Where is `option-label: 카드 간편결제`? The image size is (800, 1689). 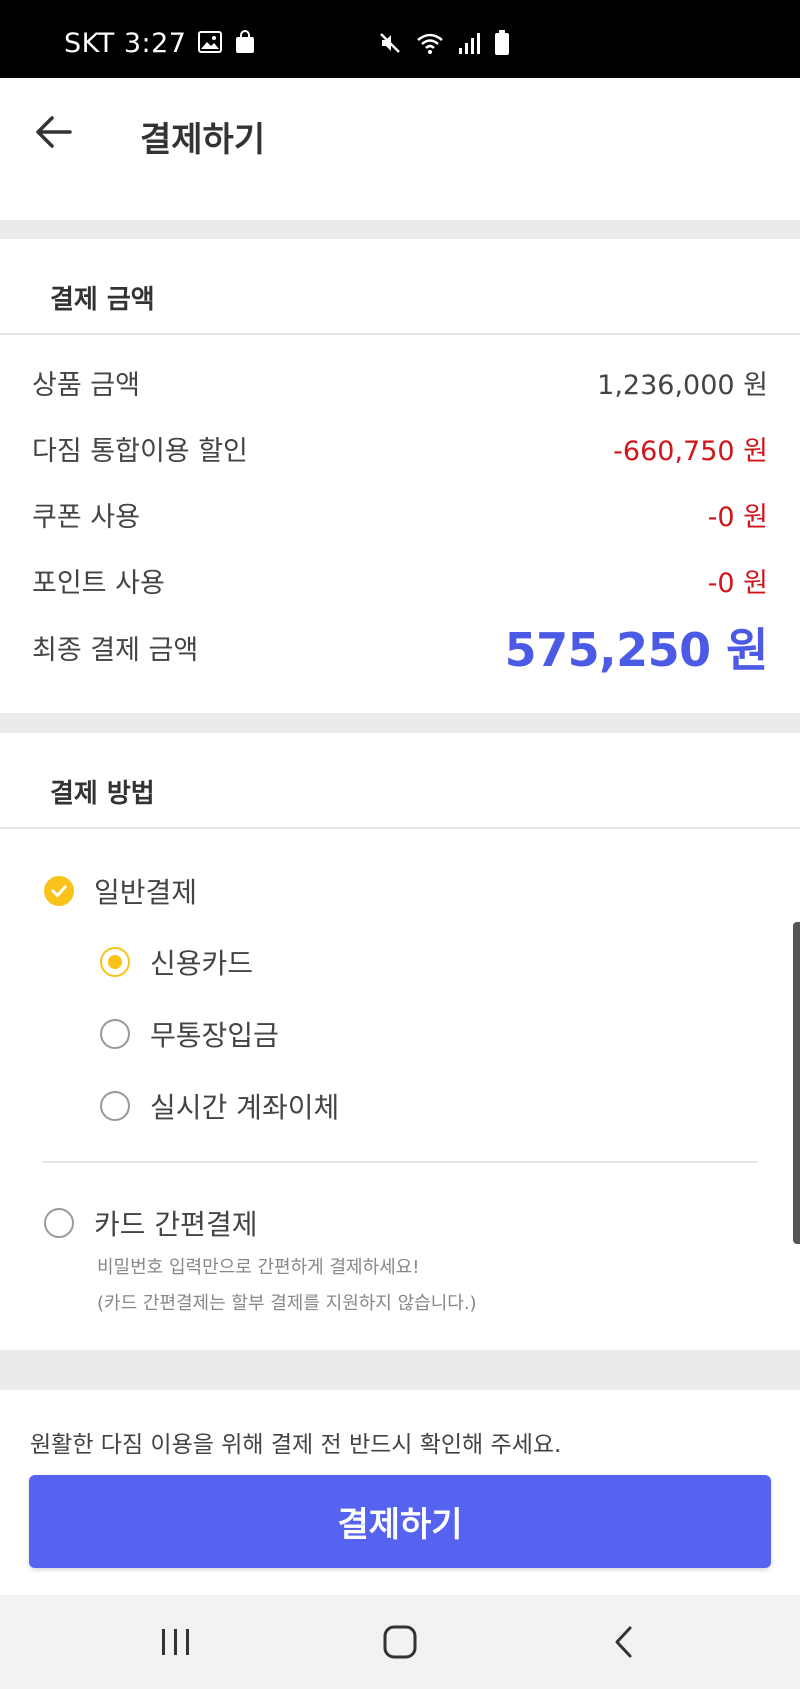 option-label: 카드 간편결제 is located at coordinates (176, 1224).